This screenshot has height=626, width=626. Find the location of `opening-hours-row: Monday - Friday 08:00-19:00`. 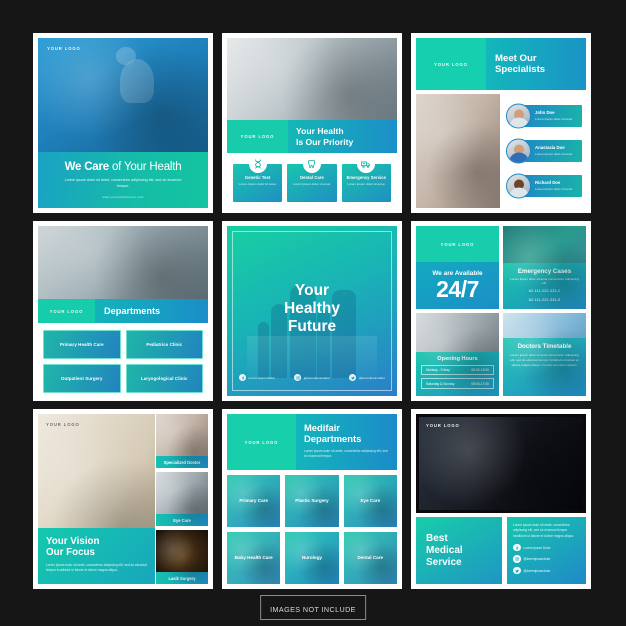

opening-hours-row: Monday - Friday 08:00-19:00 is located at coordinates (457, 370).